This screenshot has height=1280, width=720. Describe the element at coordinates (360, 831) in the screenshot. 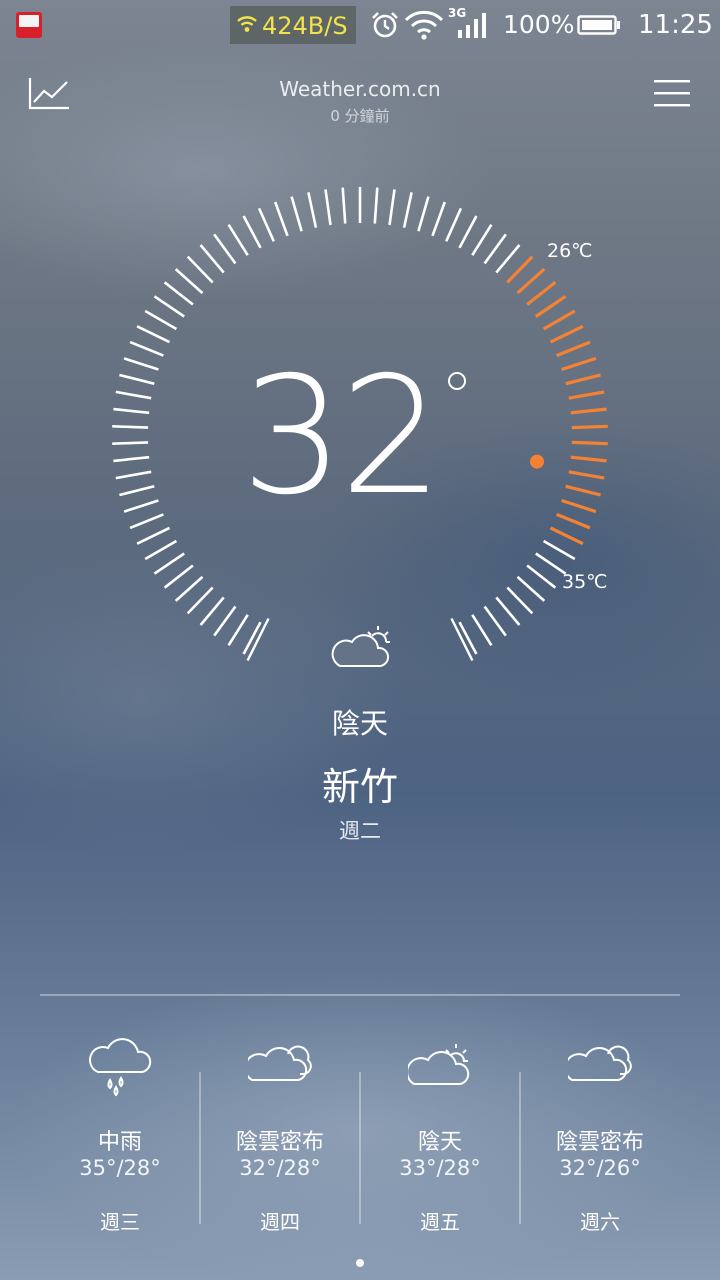

I see `current-weekday: 週二` at that location.